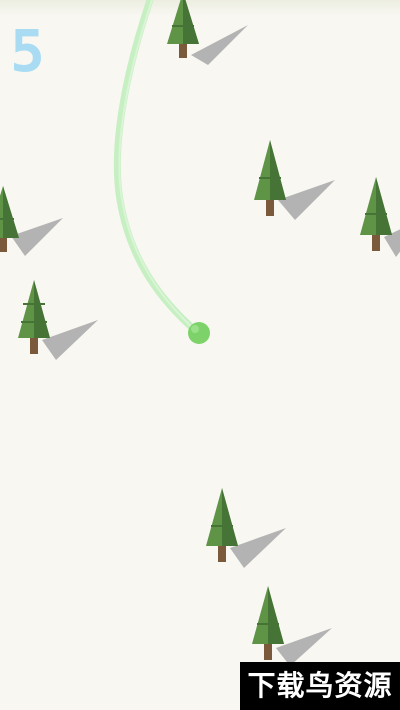 The image size is (400, 710). I want to click on skier-ball, so click(199, 333).